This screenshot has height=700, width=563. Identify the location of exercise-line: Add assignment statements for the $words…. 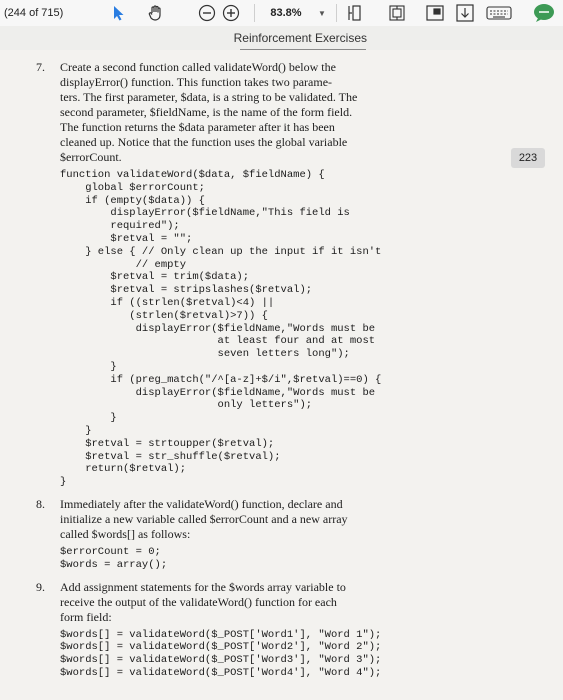
(203, 586).